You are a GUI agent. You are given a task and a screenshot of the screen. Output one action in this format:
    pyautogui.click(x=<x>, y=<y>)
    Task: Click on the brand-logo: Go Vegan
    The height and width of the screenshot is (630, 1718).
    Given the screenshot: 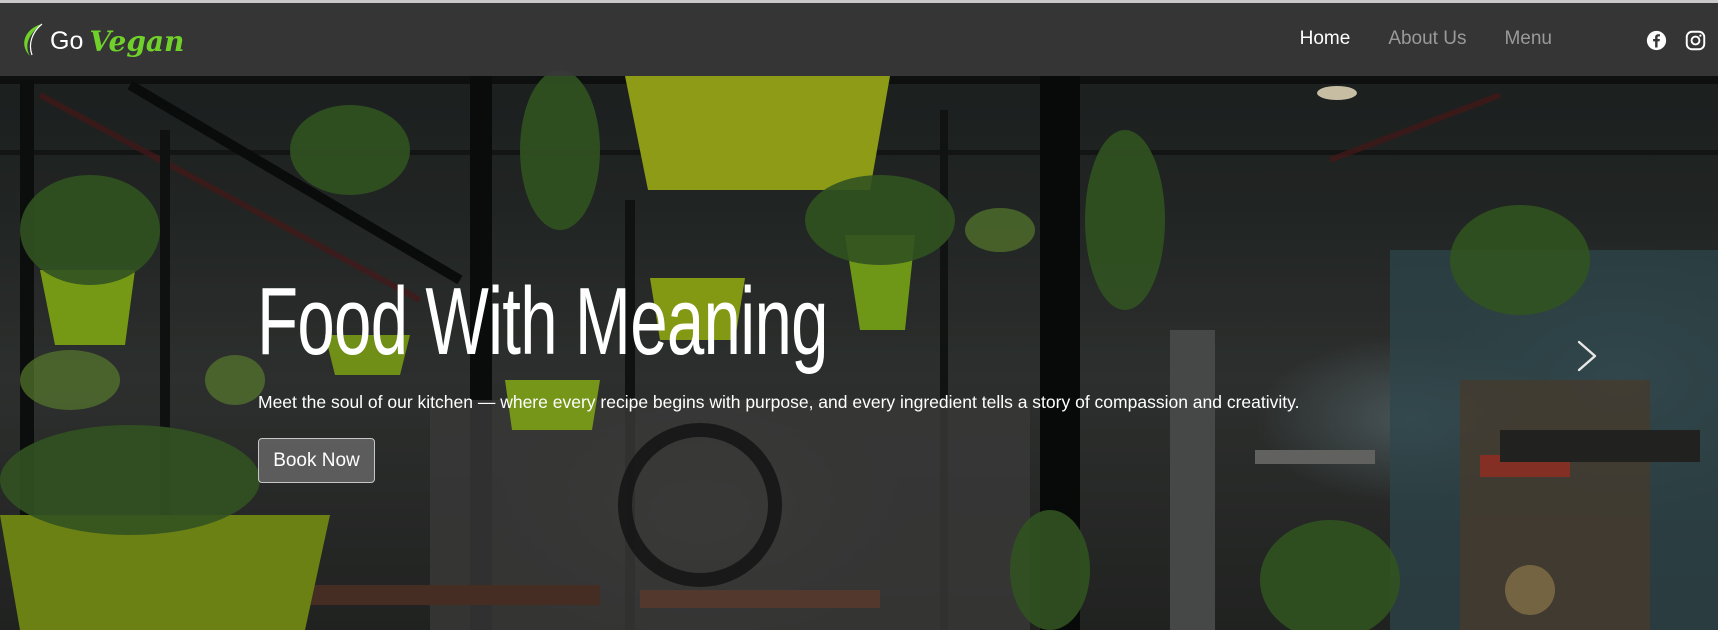 What is the action you would take?
    pyautogui.click(x=101, y=41)
    